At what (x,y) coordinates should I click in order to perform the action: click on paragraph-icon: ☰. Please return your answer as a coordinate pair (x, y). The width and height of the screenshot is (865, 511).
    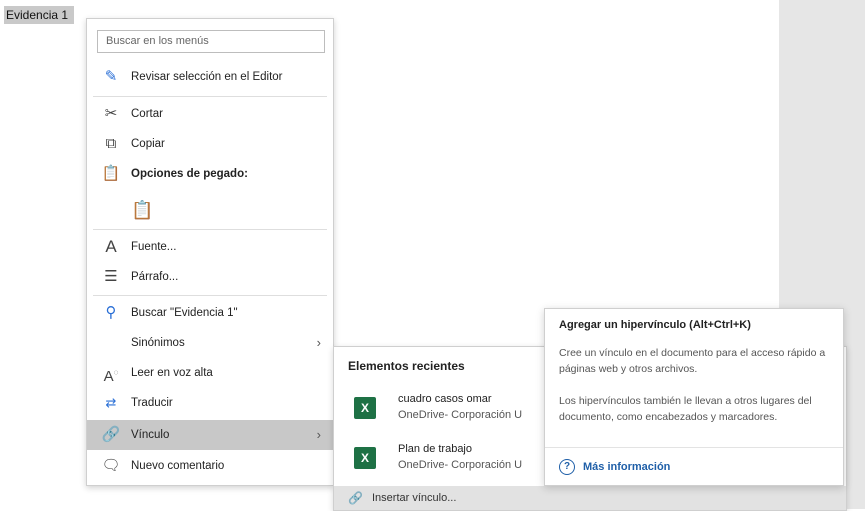
    Looking at the image, I should click on (111, 276).